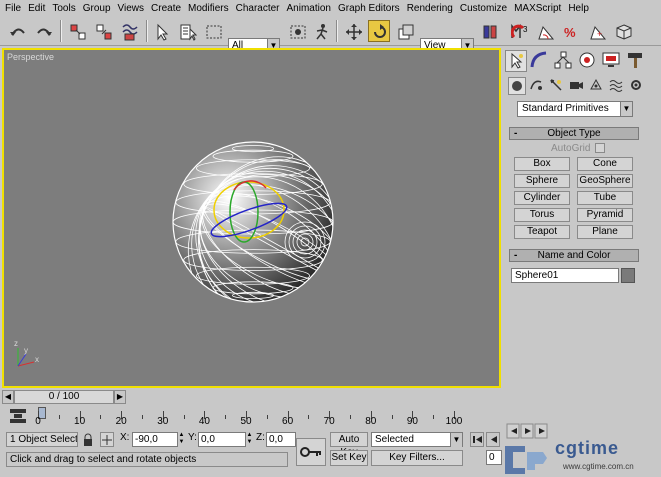  I want to click on hierarchy-icon, so click(563, 60).